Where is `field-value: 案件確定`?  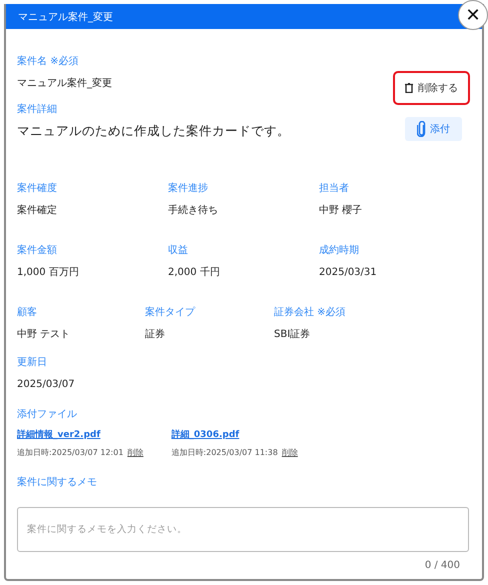 field-value: 案件確定 is located at coordinates (37, 211).